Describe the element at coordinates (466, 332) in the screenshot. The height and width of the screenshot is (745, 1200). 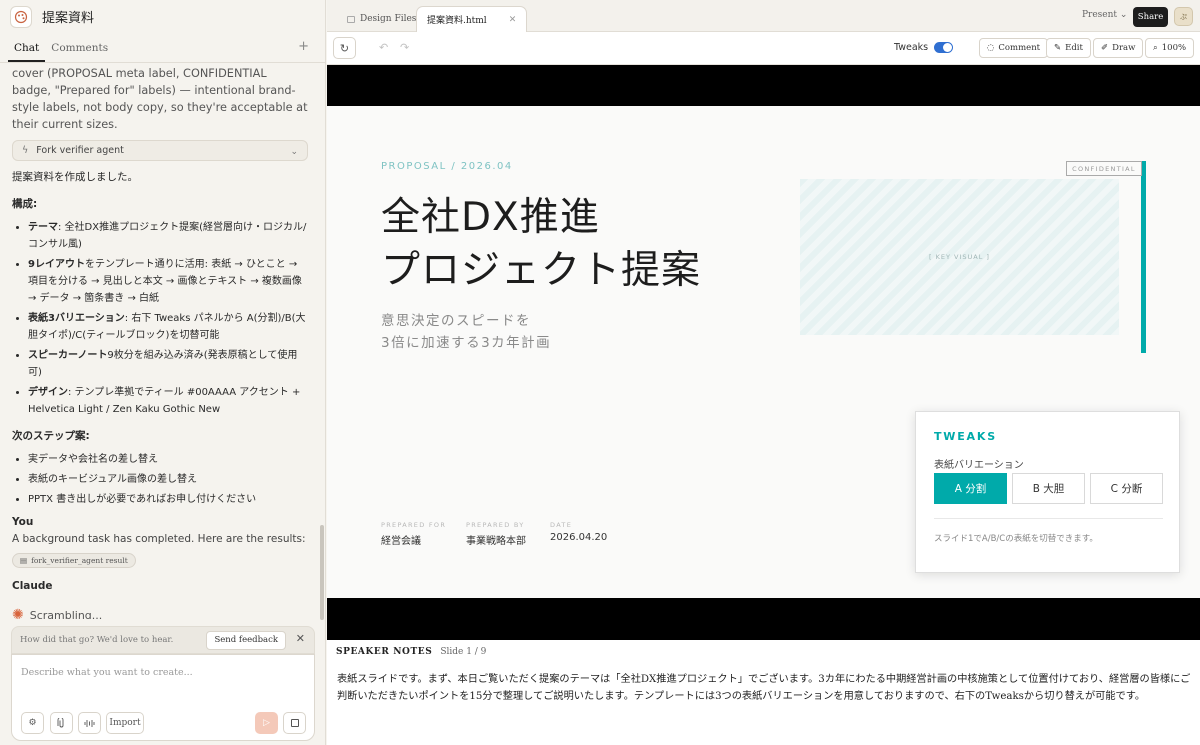
I see `slide-subtitle: 意思決定のスピードを 3倍に加速する3カ年計画` at that location.